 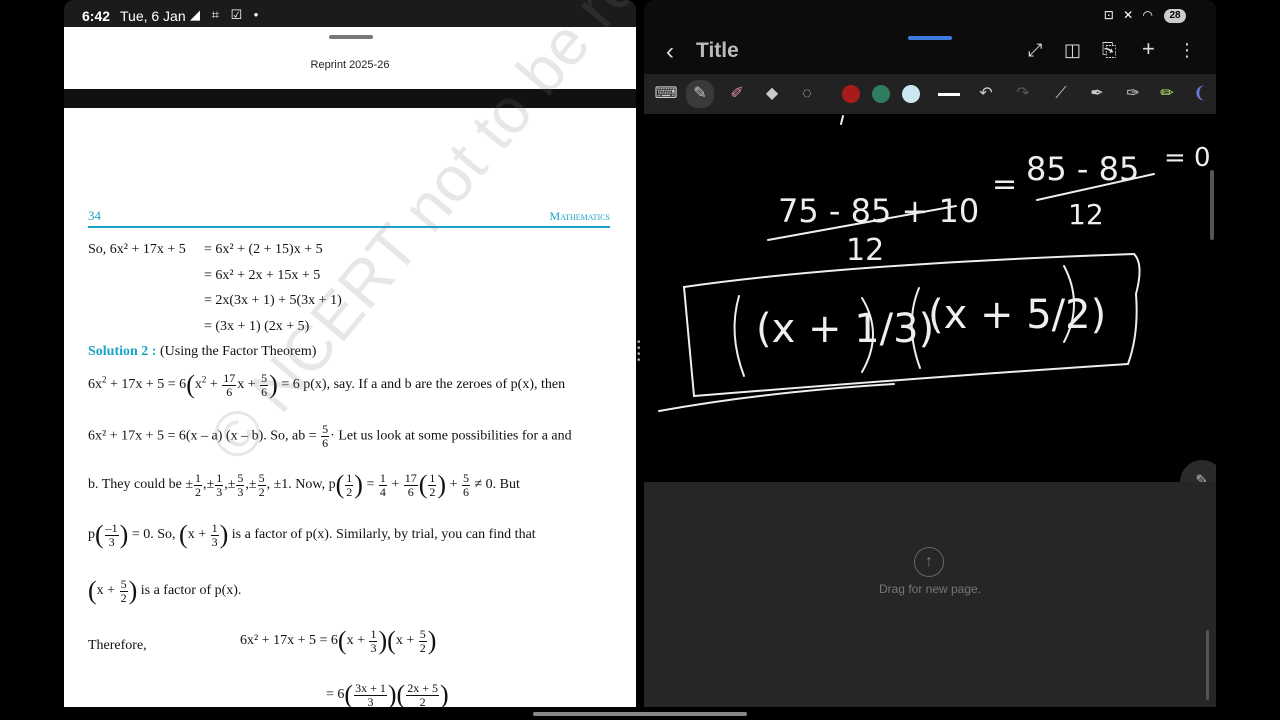 What do you see at coordinates (1129, 15) in the screenshot?
I see `status-icons-right: ⊡ ✕ ◠` at bounding box center [1129, 15].